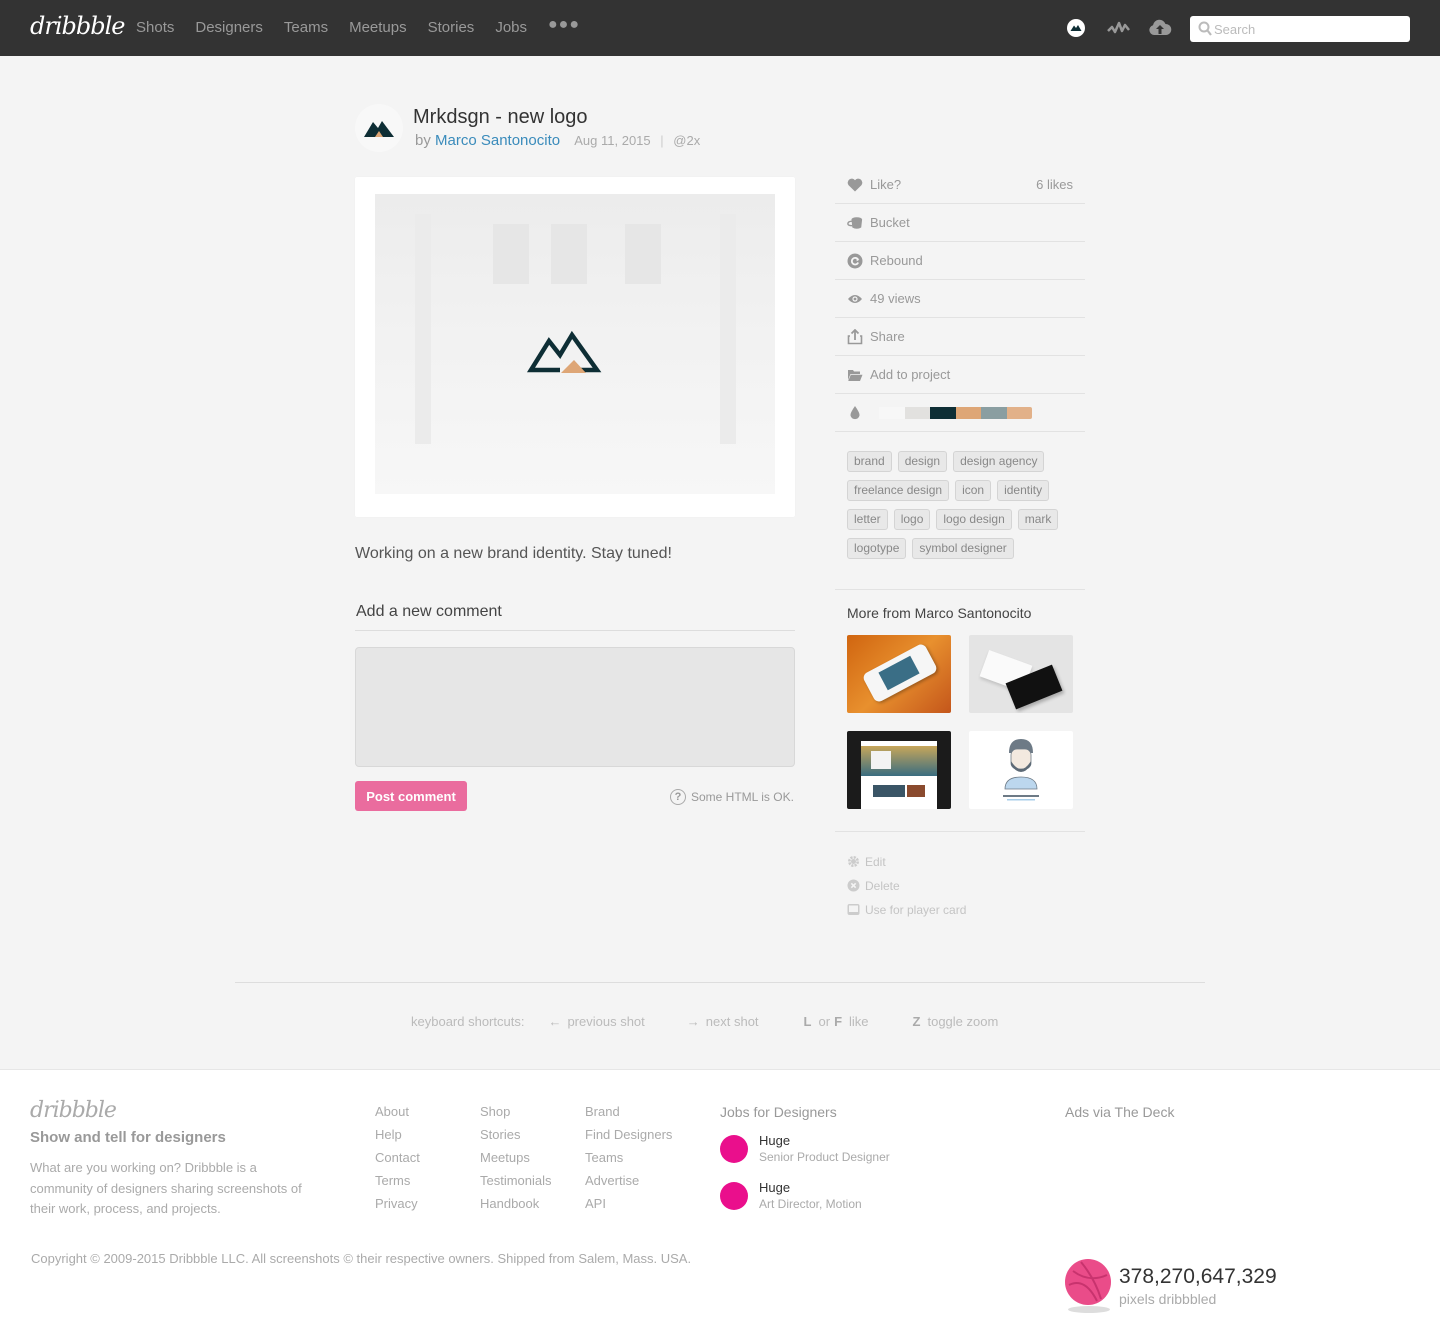  I want to click on footer-links-col-3: Brand Find Designers Teams Advertise API, so click(628, 1161).